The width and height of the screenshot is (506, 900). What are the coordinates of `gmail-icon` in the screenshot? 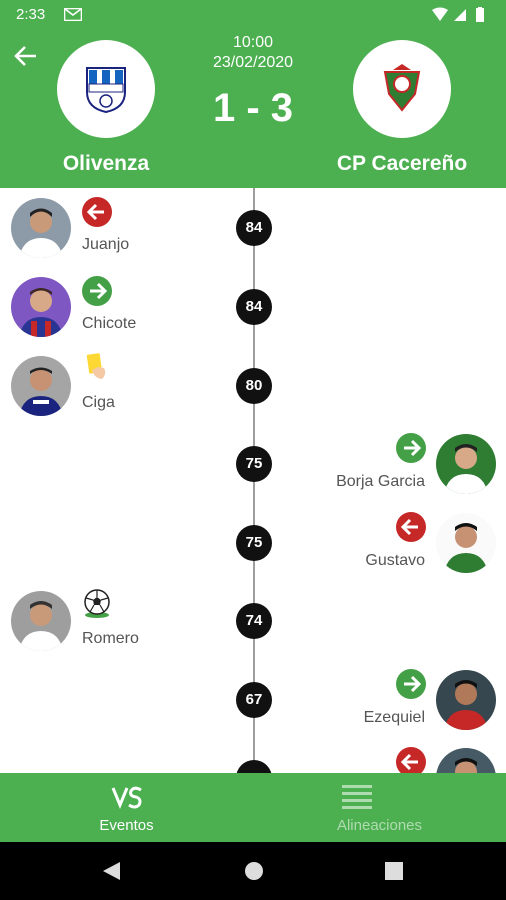 It's located at (73, 14).